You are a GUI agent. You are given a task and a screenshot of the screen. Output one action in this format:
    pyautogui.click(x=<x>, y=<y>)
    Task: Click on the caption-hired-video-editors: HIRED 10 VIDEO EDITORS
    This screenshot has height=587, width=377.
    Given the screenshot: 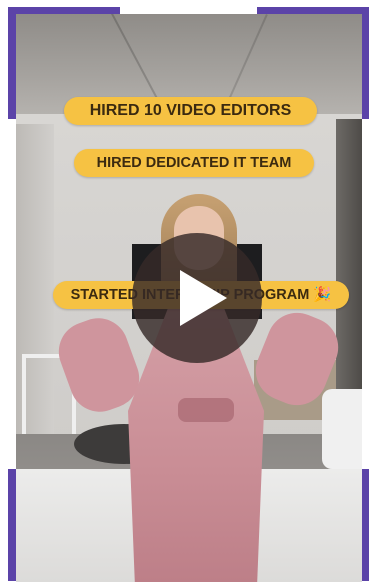 What is the action you would take?
    pyautogui.click(x=190, y=111)
    